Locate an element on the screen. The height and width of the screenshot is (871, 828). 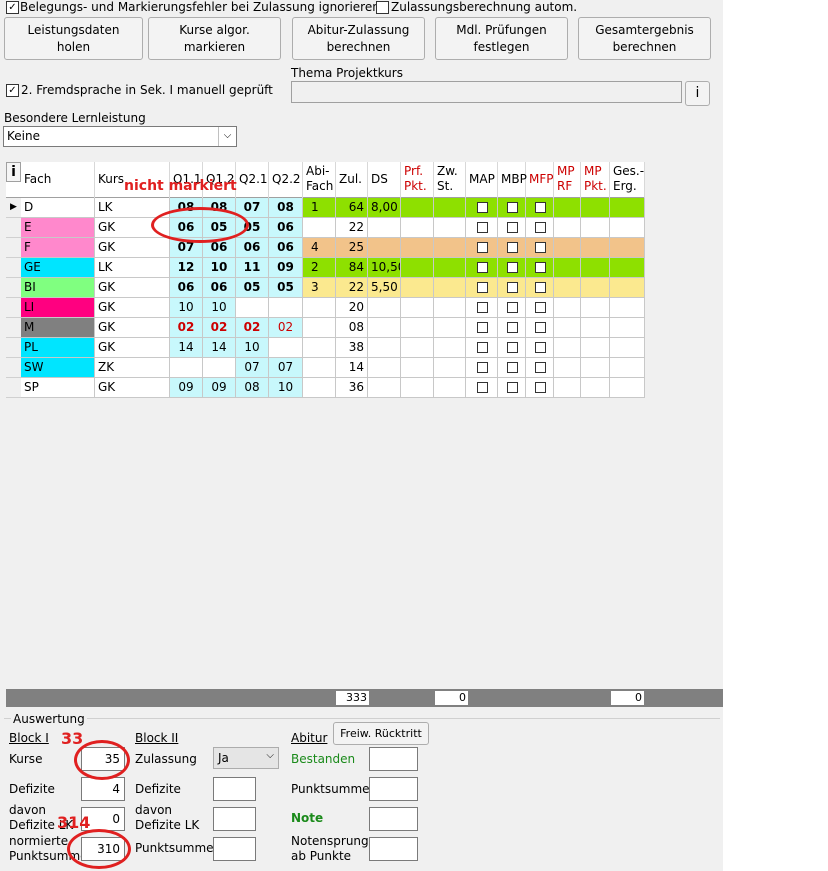
column-header-abi-fach: Abi- Fach is located at coordinates (319, 180).